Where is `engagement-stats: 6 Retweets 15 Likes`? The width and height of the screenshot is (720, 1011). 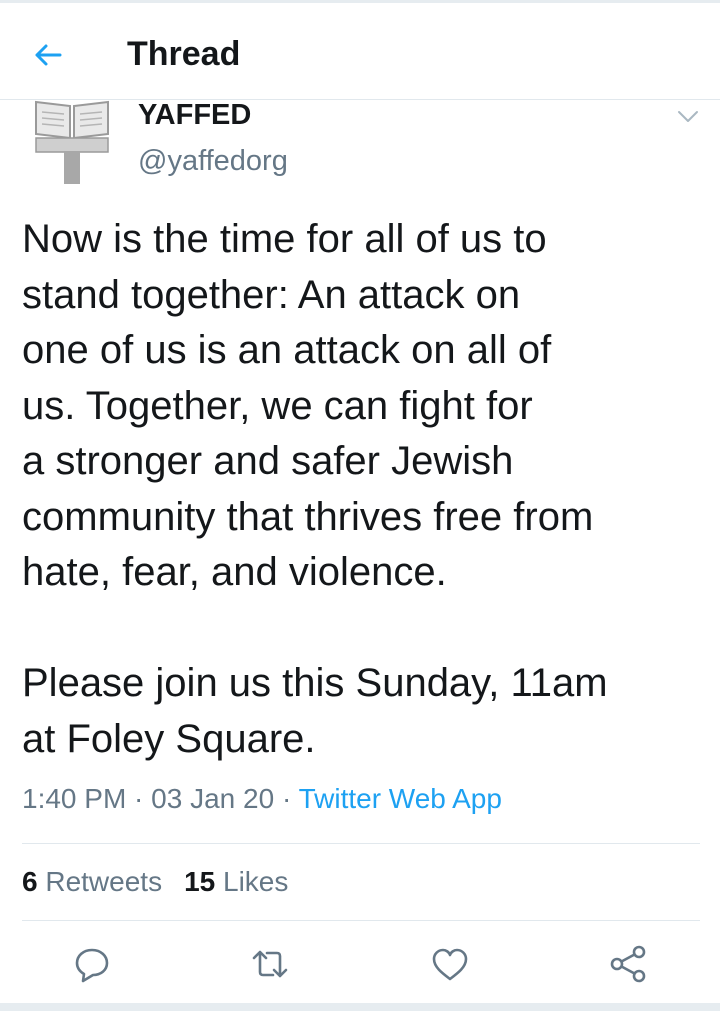
engagement-stats: 6 Retweets 15 Likes is located at coordinates (155, 882).